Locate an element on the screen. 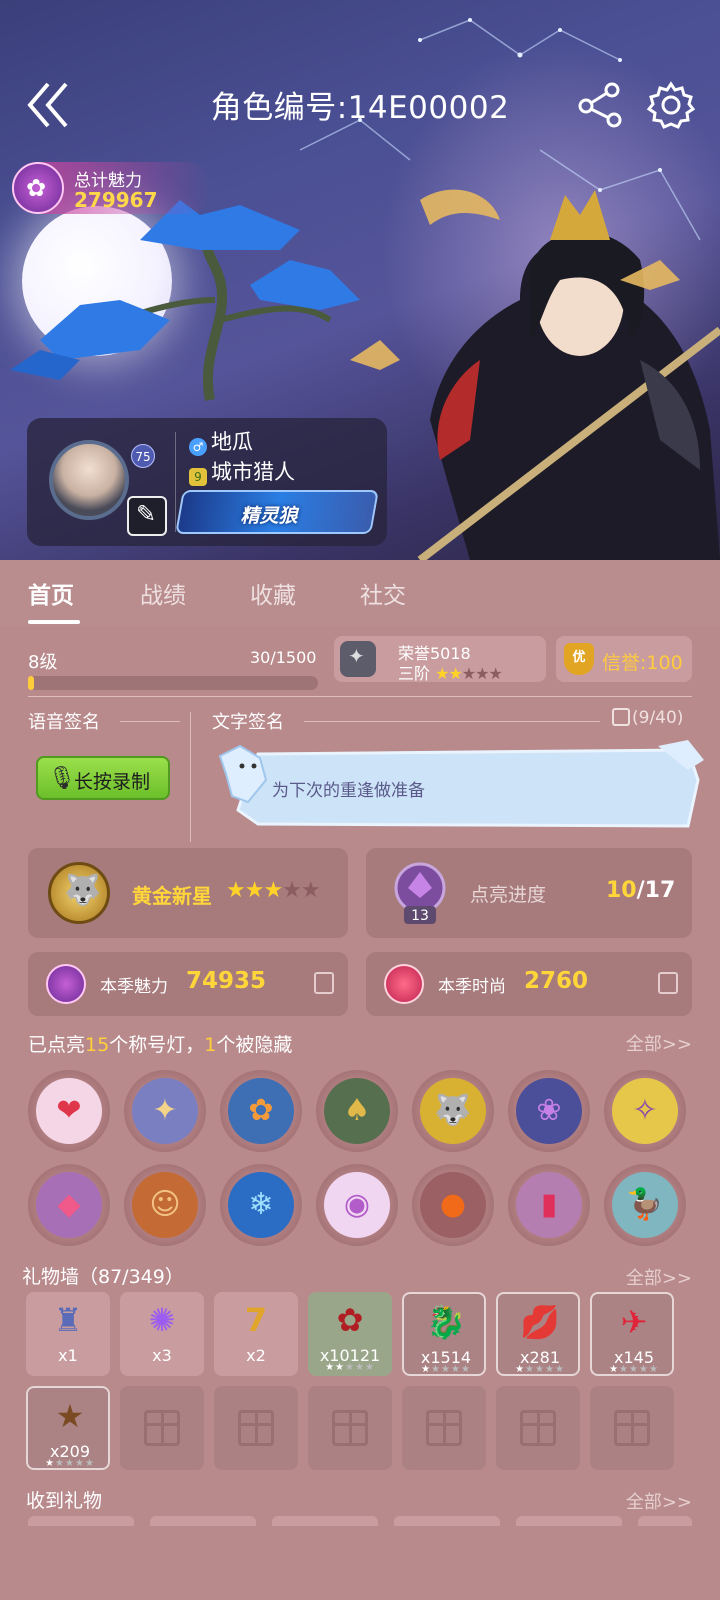 Image resolution: width=720 pixels, height=1600 pixels. avatar is located at coordinates (89, 480).